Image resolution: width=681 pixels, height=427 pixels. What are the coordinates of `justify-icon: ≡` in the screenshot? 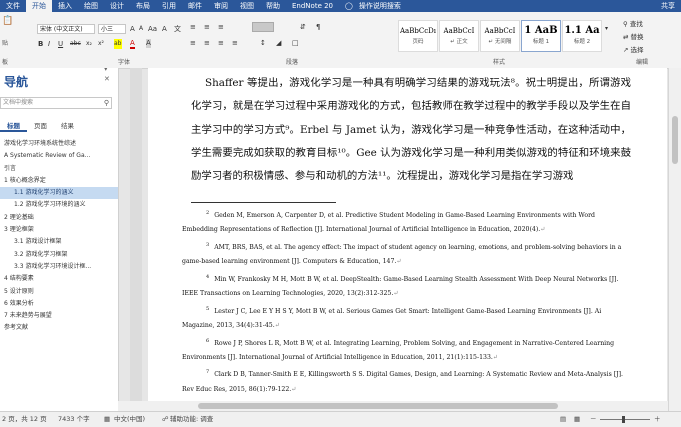 It's located at (235, 43).